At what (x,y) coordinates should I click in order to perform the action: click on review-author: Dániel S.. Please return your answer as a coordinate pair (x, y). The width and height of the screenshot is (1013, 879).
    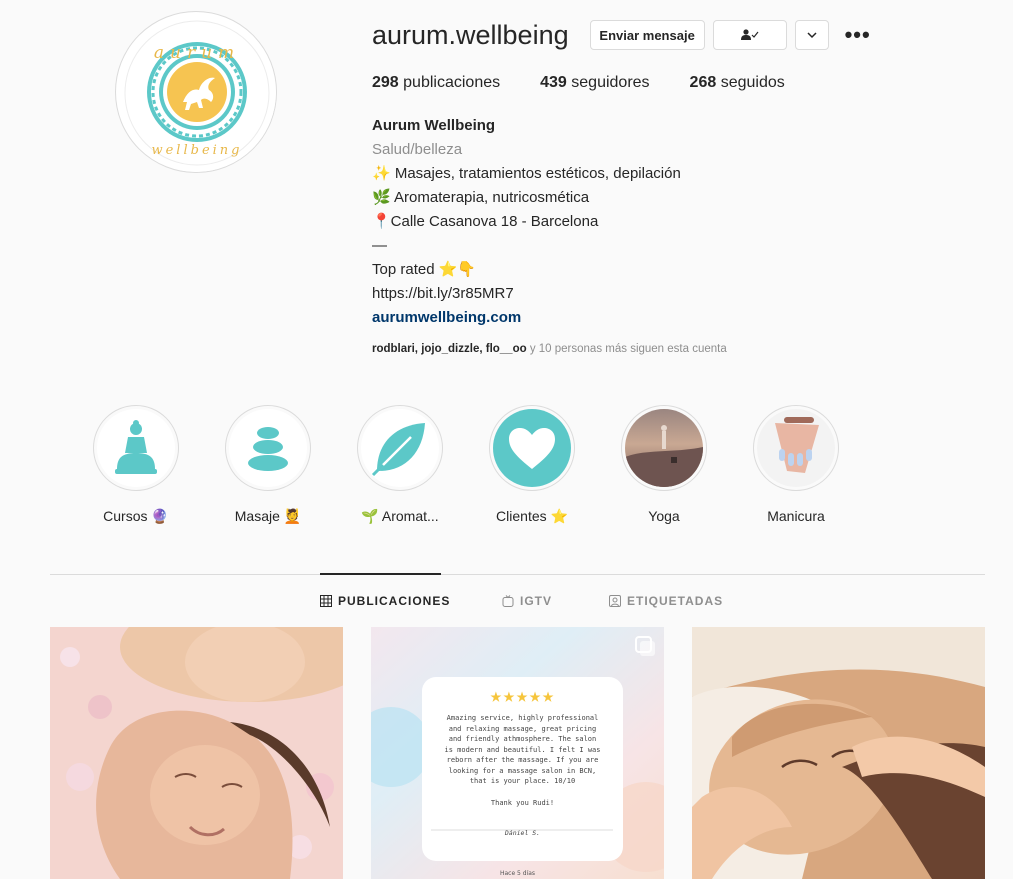
    Looking at the image, I should click on (522, 832).